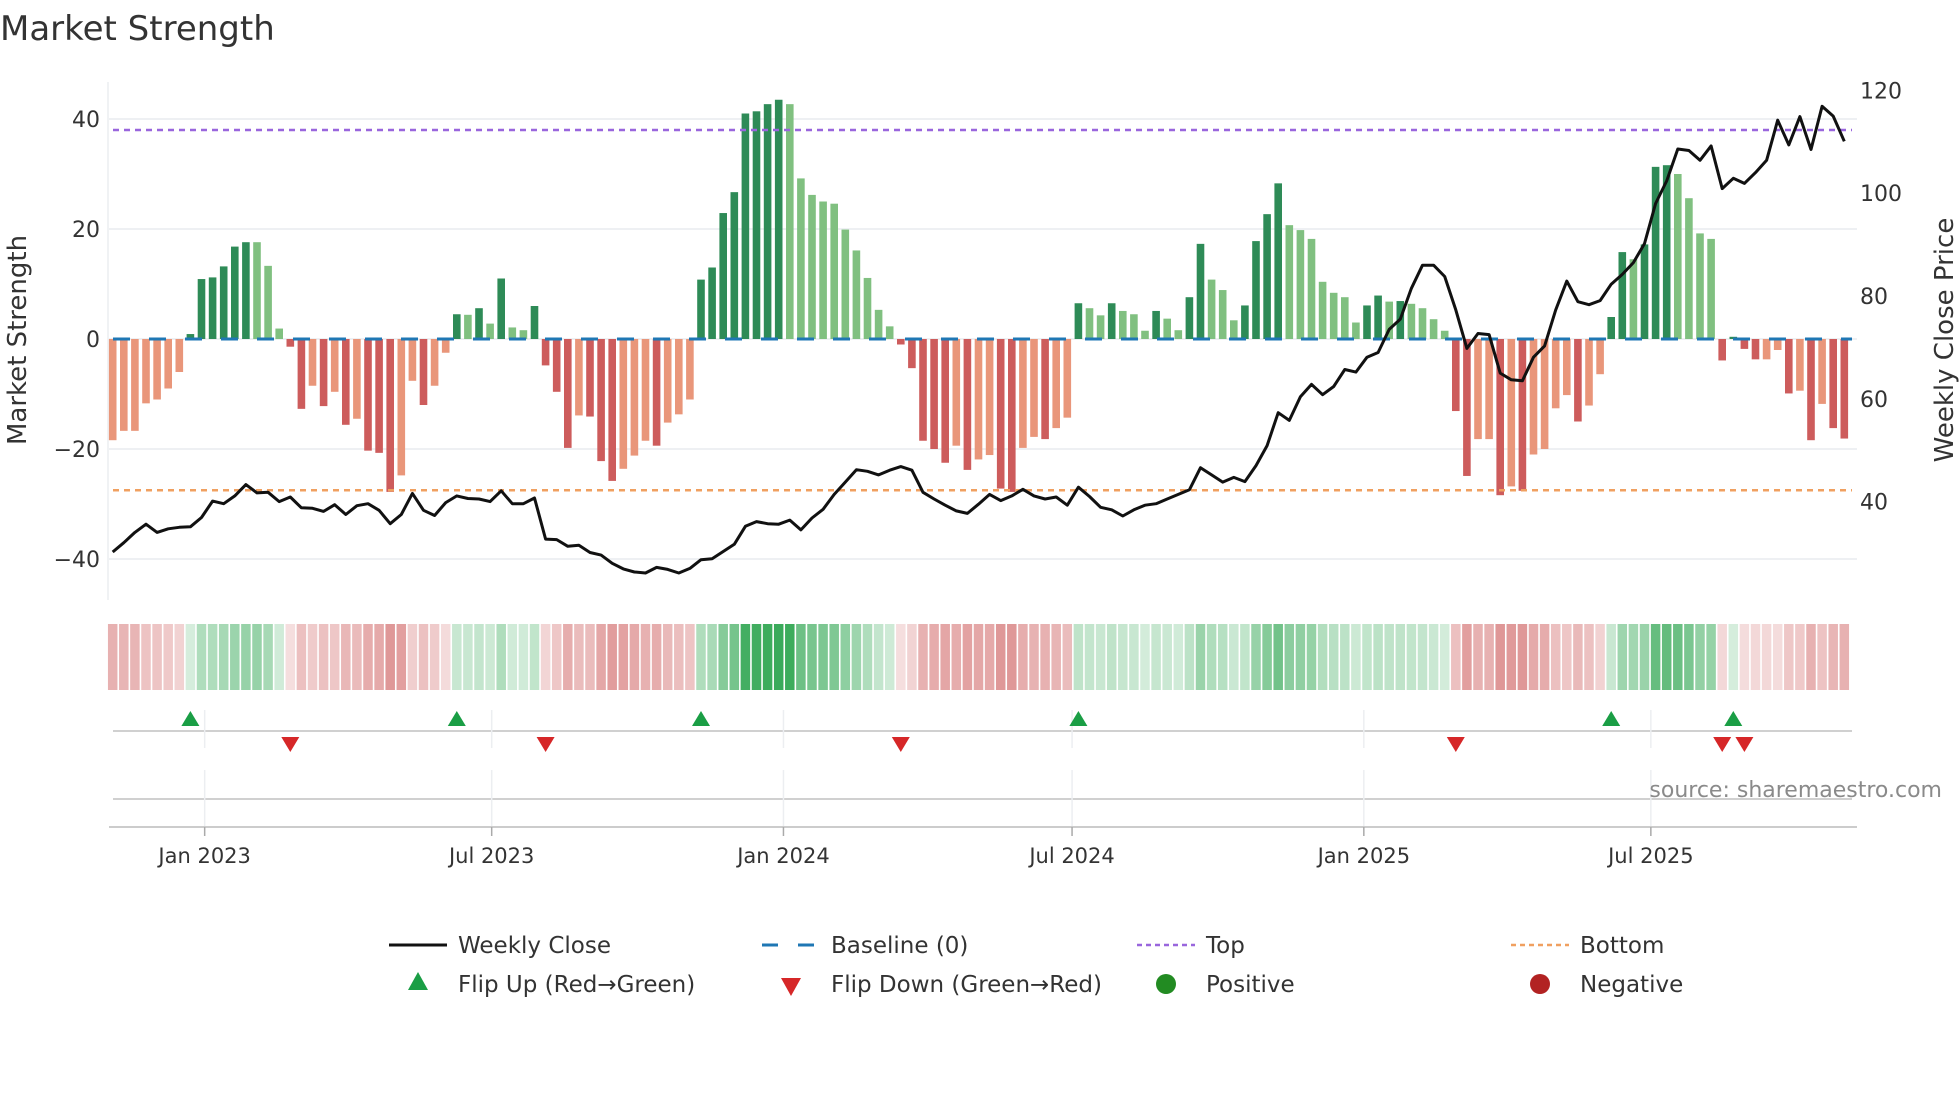  Describe the element at coordinates (86, 230) in the screenshot. I see `left-tick-label: 20` at that location.